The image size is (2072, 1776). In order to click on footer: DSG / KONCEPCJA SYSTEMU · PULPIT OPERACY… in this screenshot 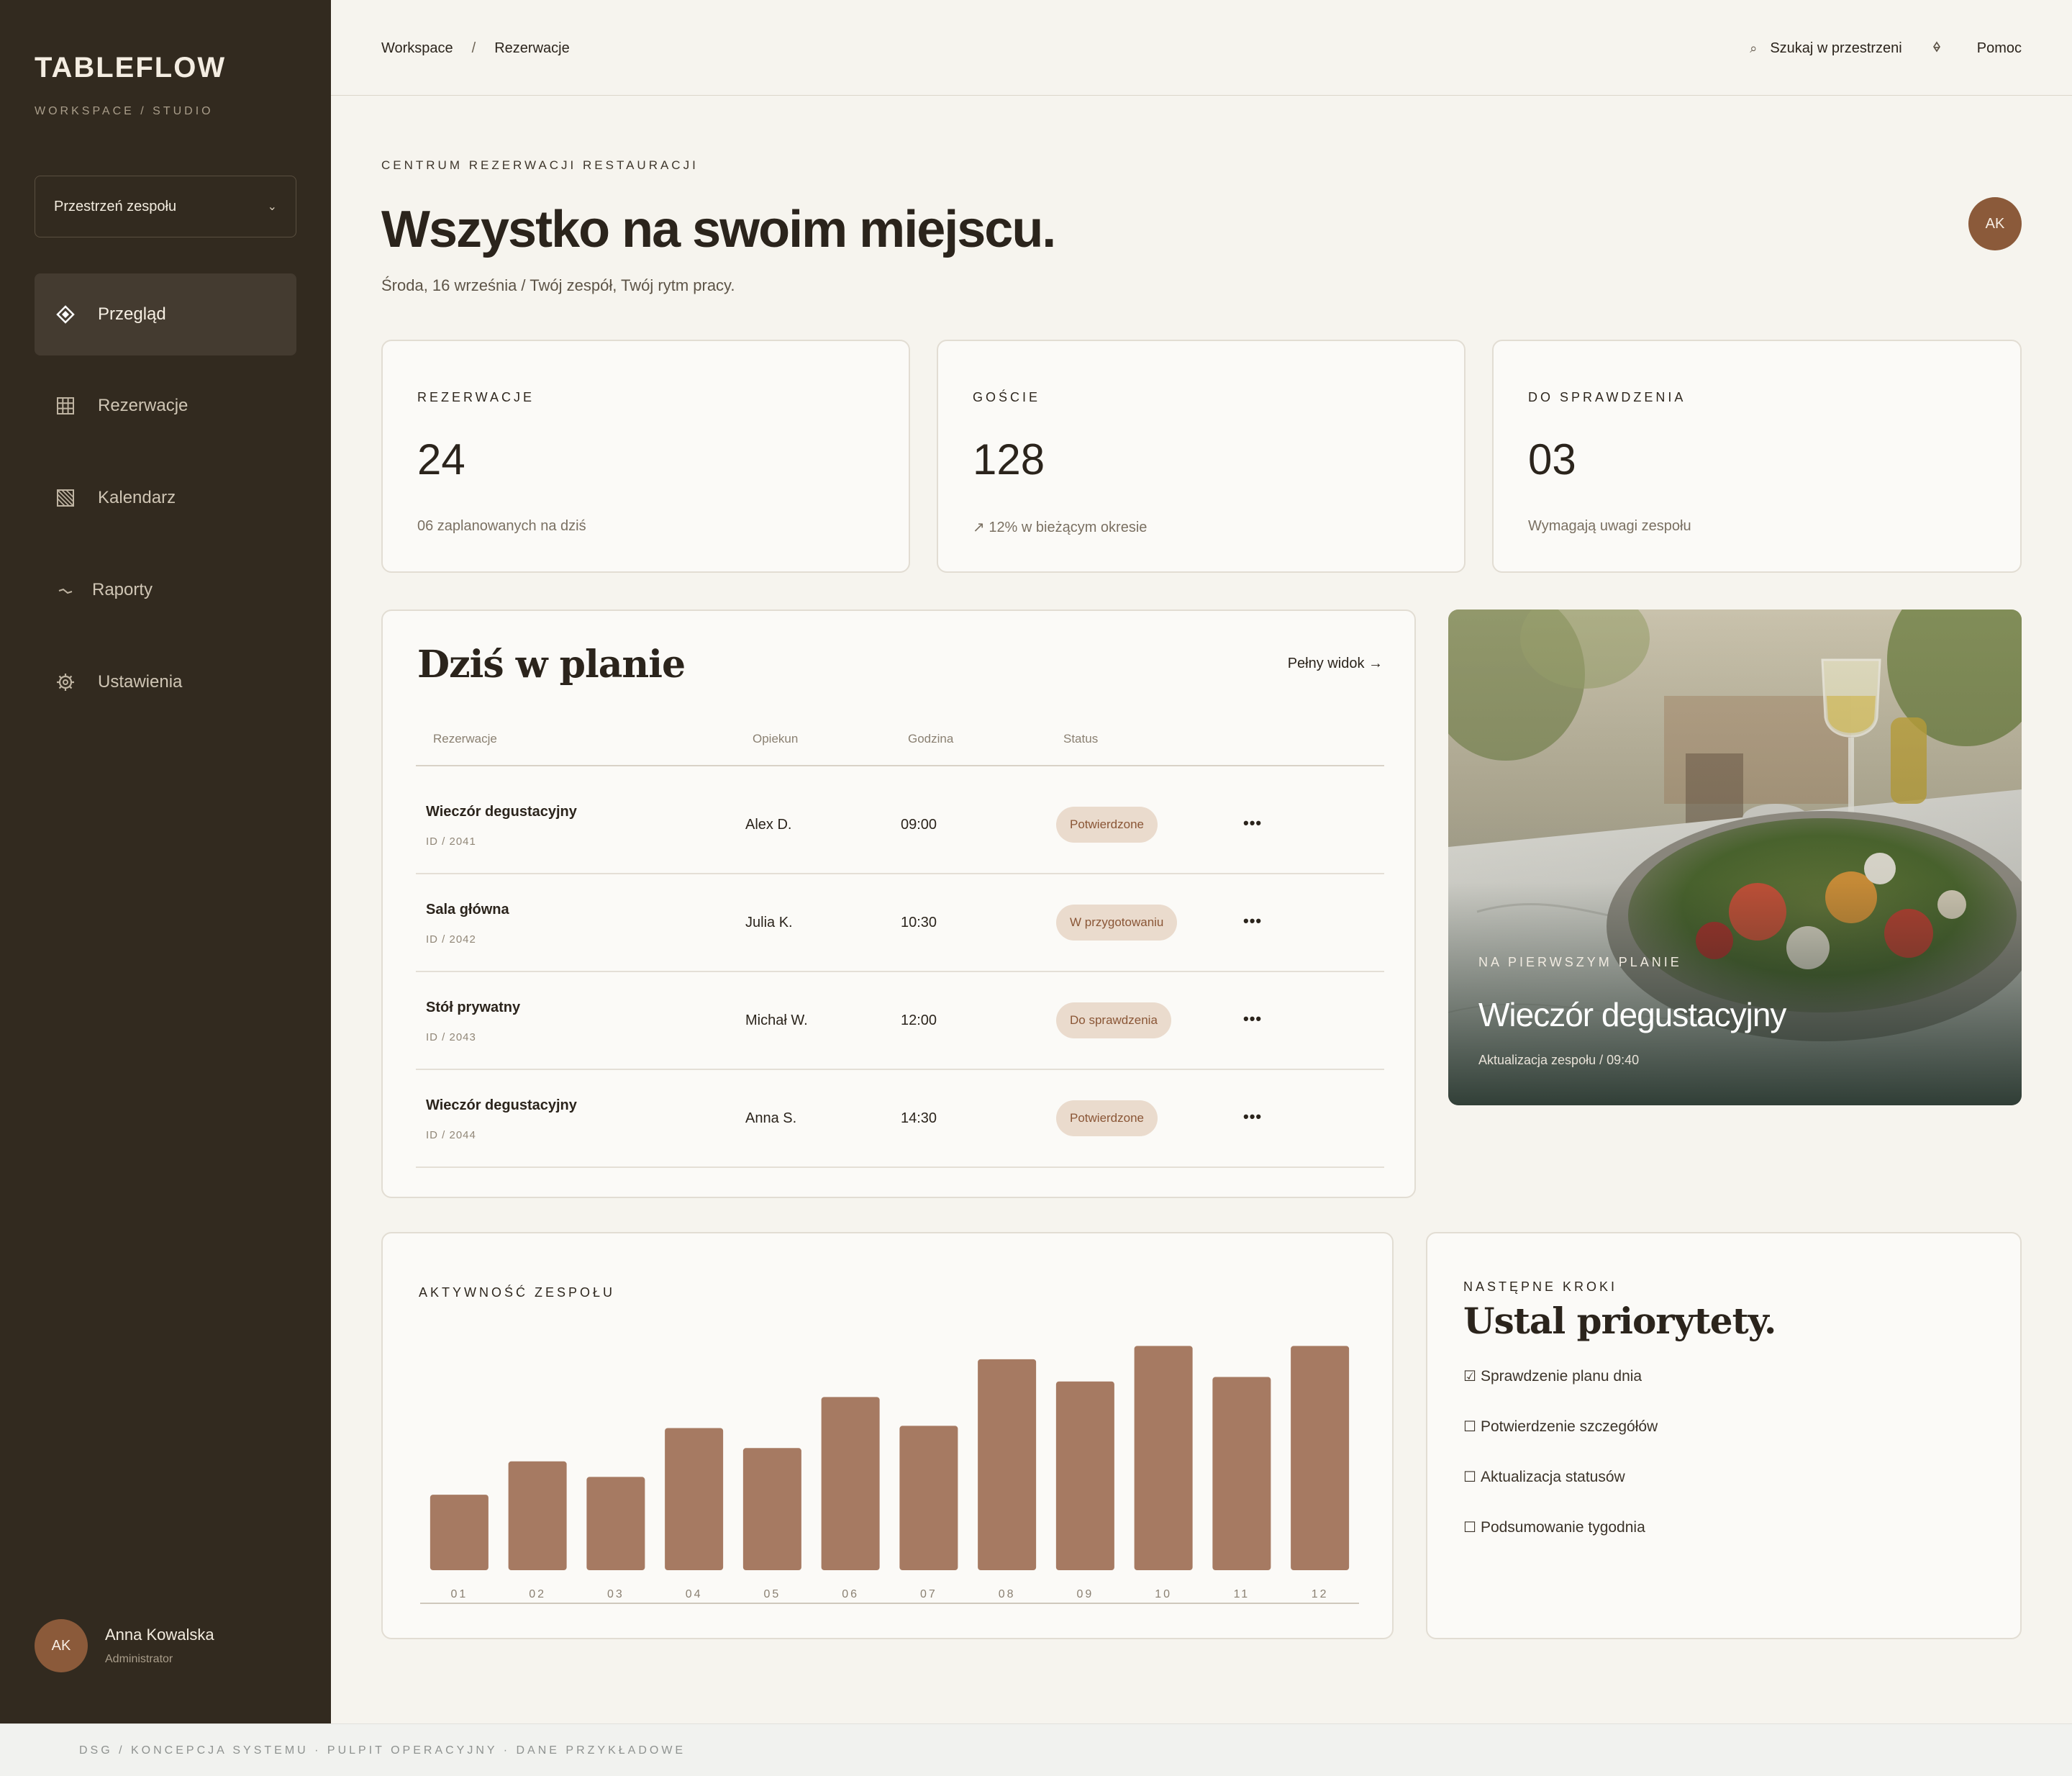, I will do `click(1036, 1749)`.